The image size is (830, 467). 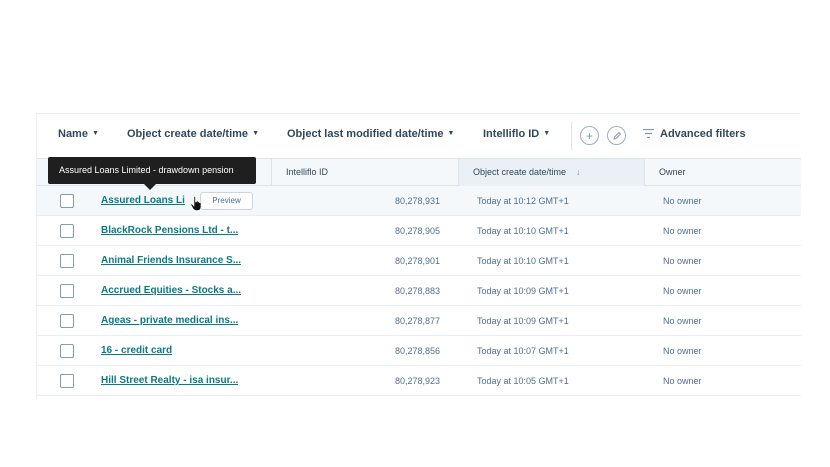 I want to click on modified-date-filter-dropdown: Object last modified date/time ▼, so click(x=370, y=134).